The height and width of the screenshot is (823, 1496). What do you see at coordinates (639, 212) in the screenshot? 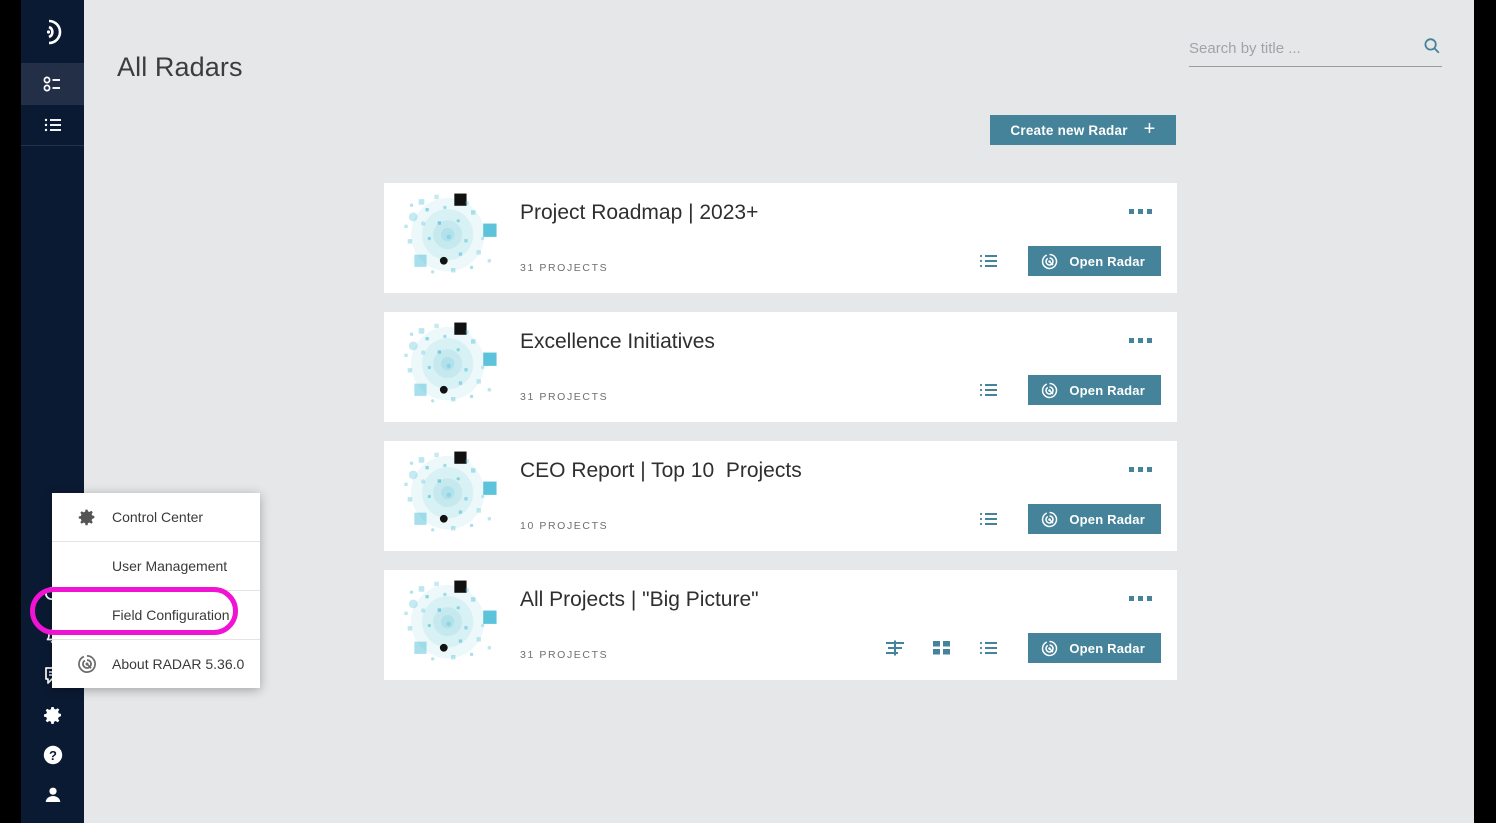
I see `radar-card-title: Project Roadmap | 2023+` at bounding box center [639, 212].